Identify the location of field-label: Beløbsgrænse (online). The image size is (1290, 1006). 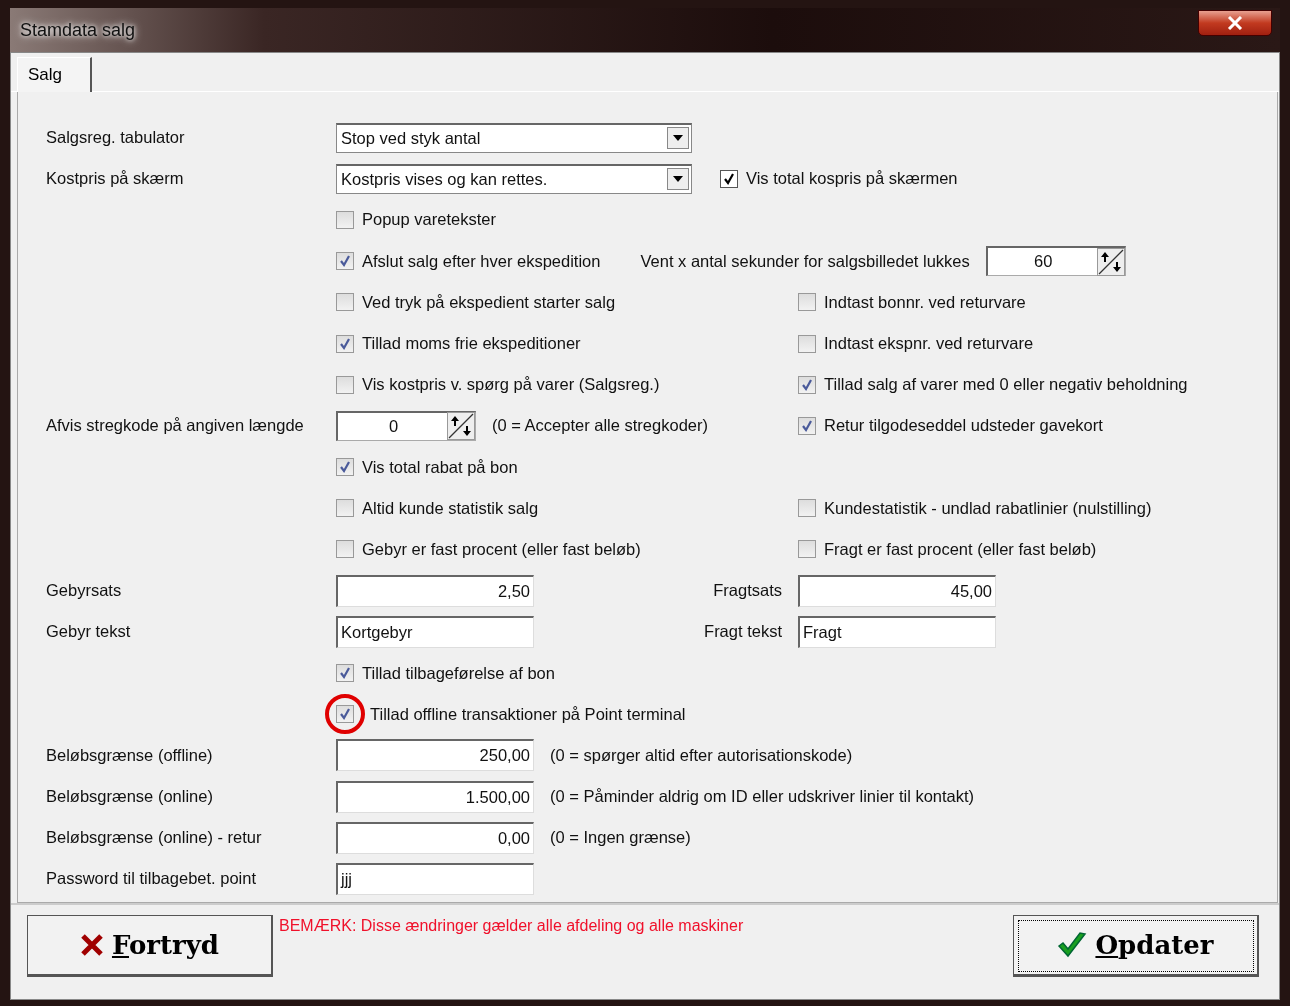
(129, 796).